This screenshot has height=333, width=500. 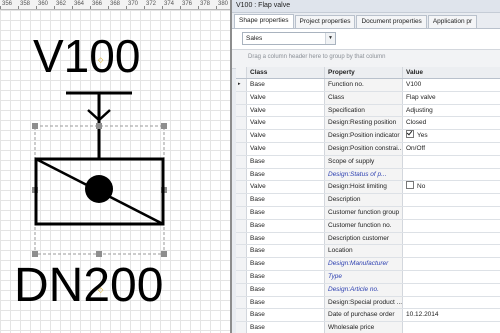 What do you see at coordinates (422, 136) in the screenshot?
I see `value-text: Yes` at bounding box center [422, 136].